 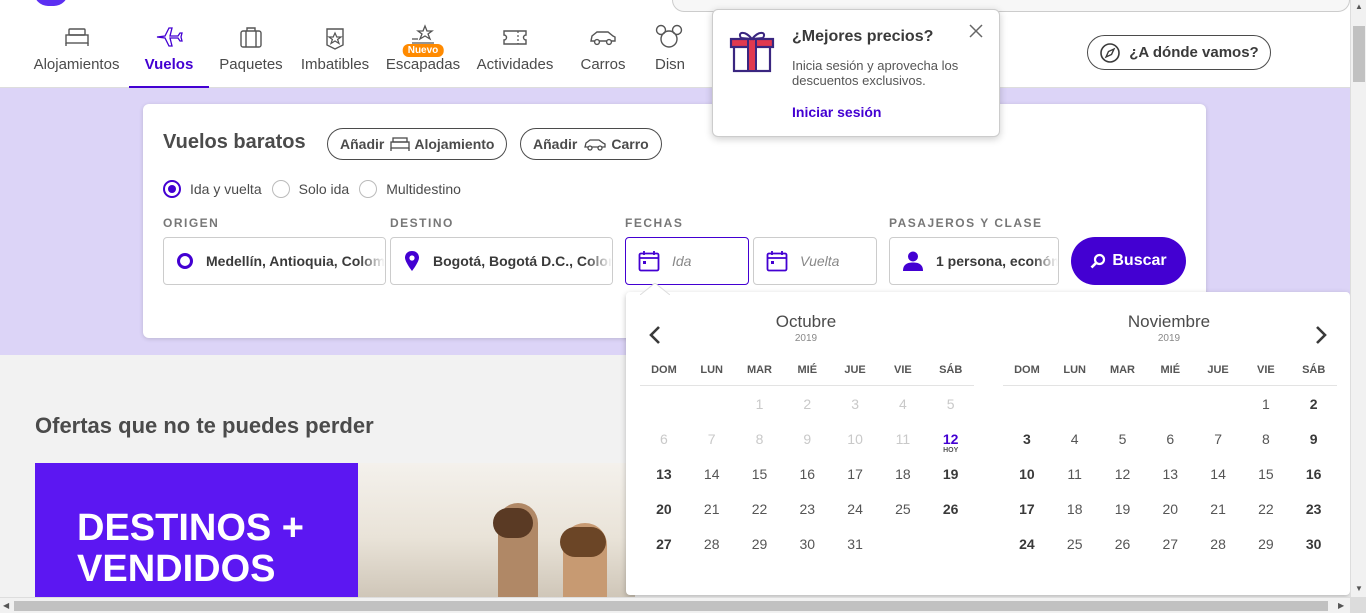 What do you see at coordinates (682, 261) in the screenshot?
I see `depart-placeholder: Ida` at bounding box center [682, 261].